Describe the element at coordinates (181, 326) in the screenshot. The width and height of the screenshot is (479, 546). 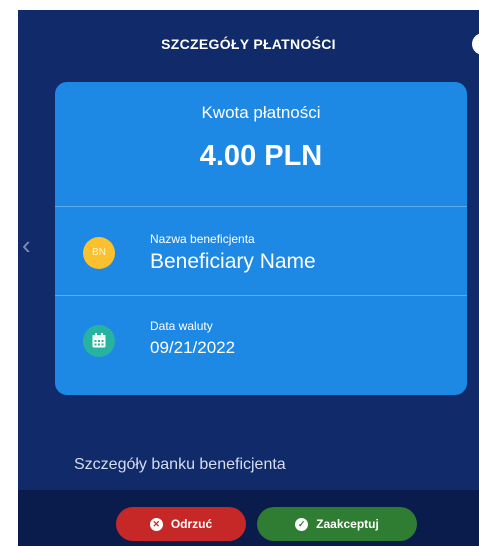
I see `value-date-label: Data waluty` at that location.